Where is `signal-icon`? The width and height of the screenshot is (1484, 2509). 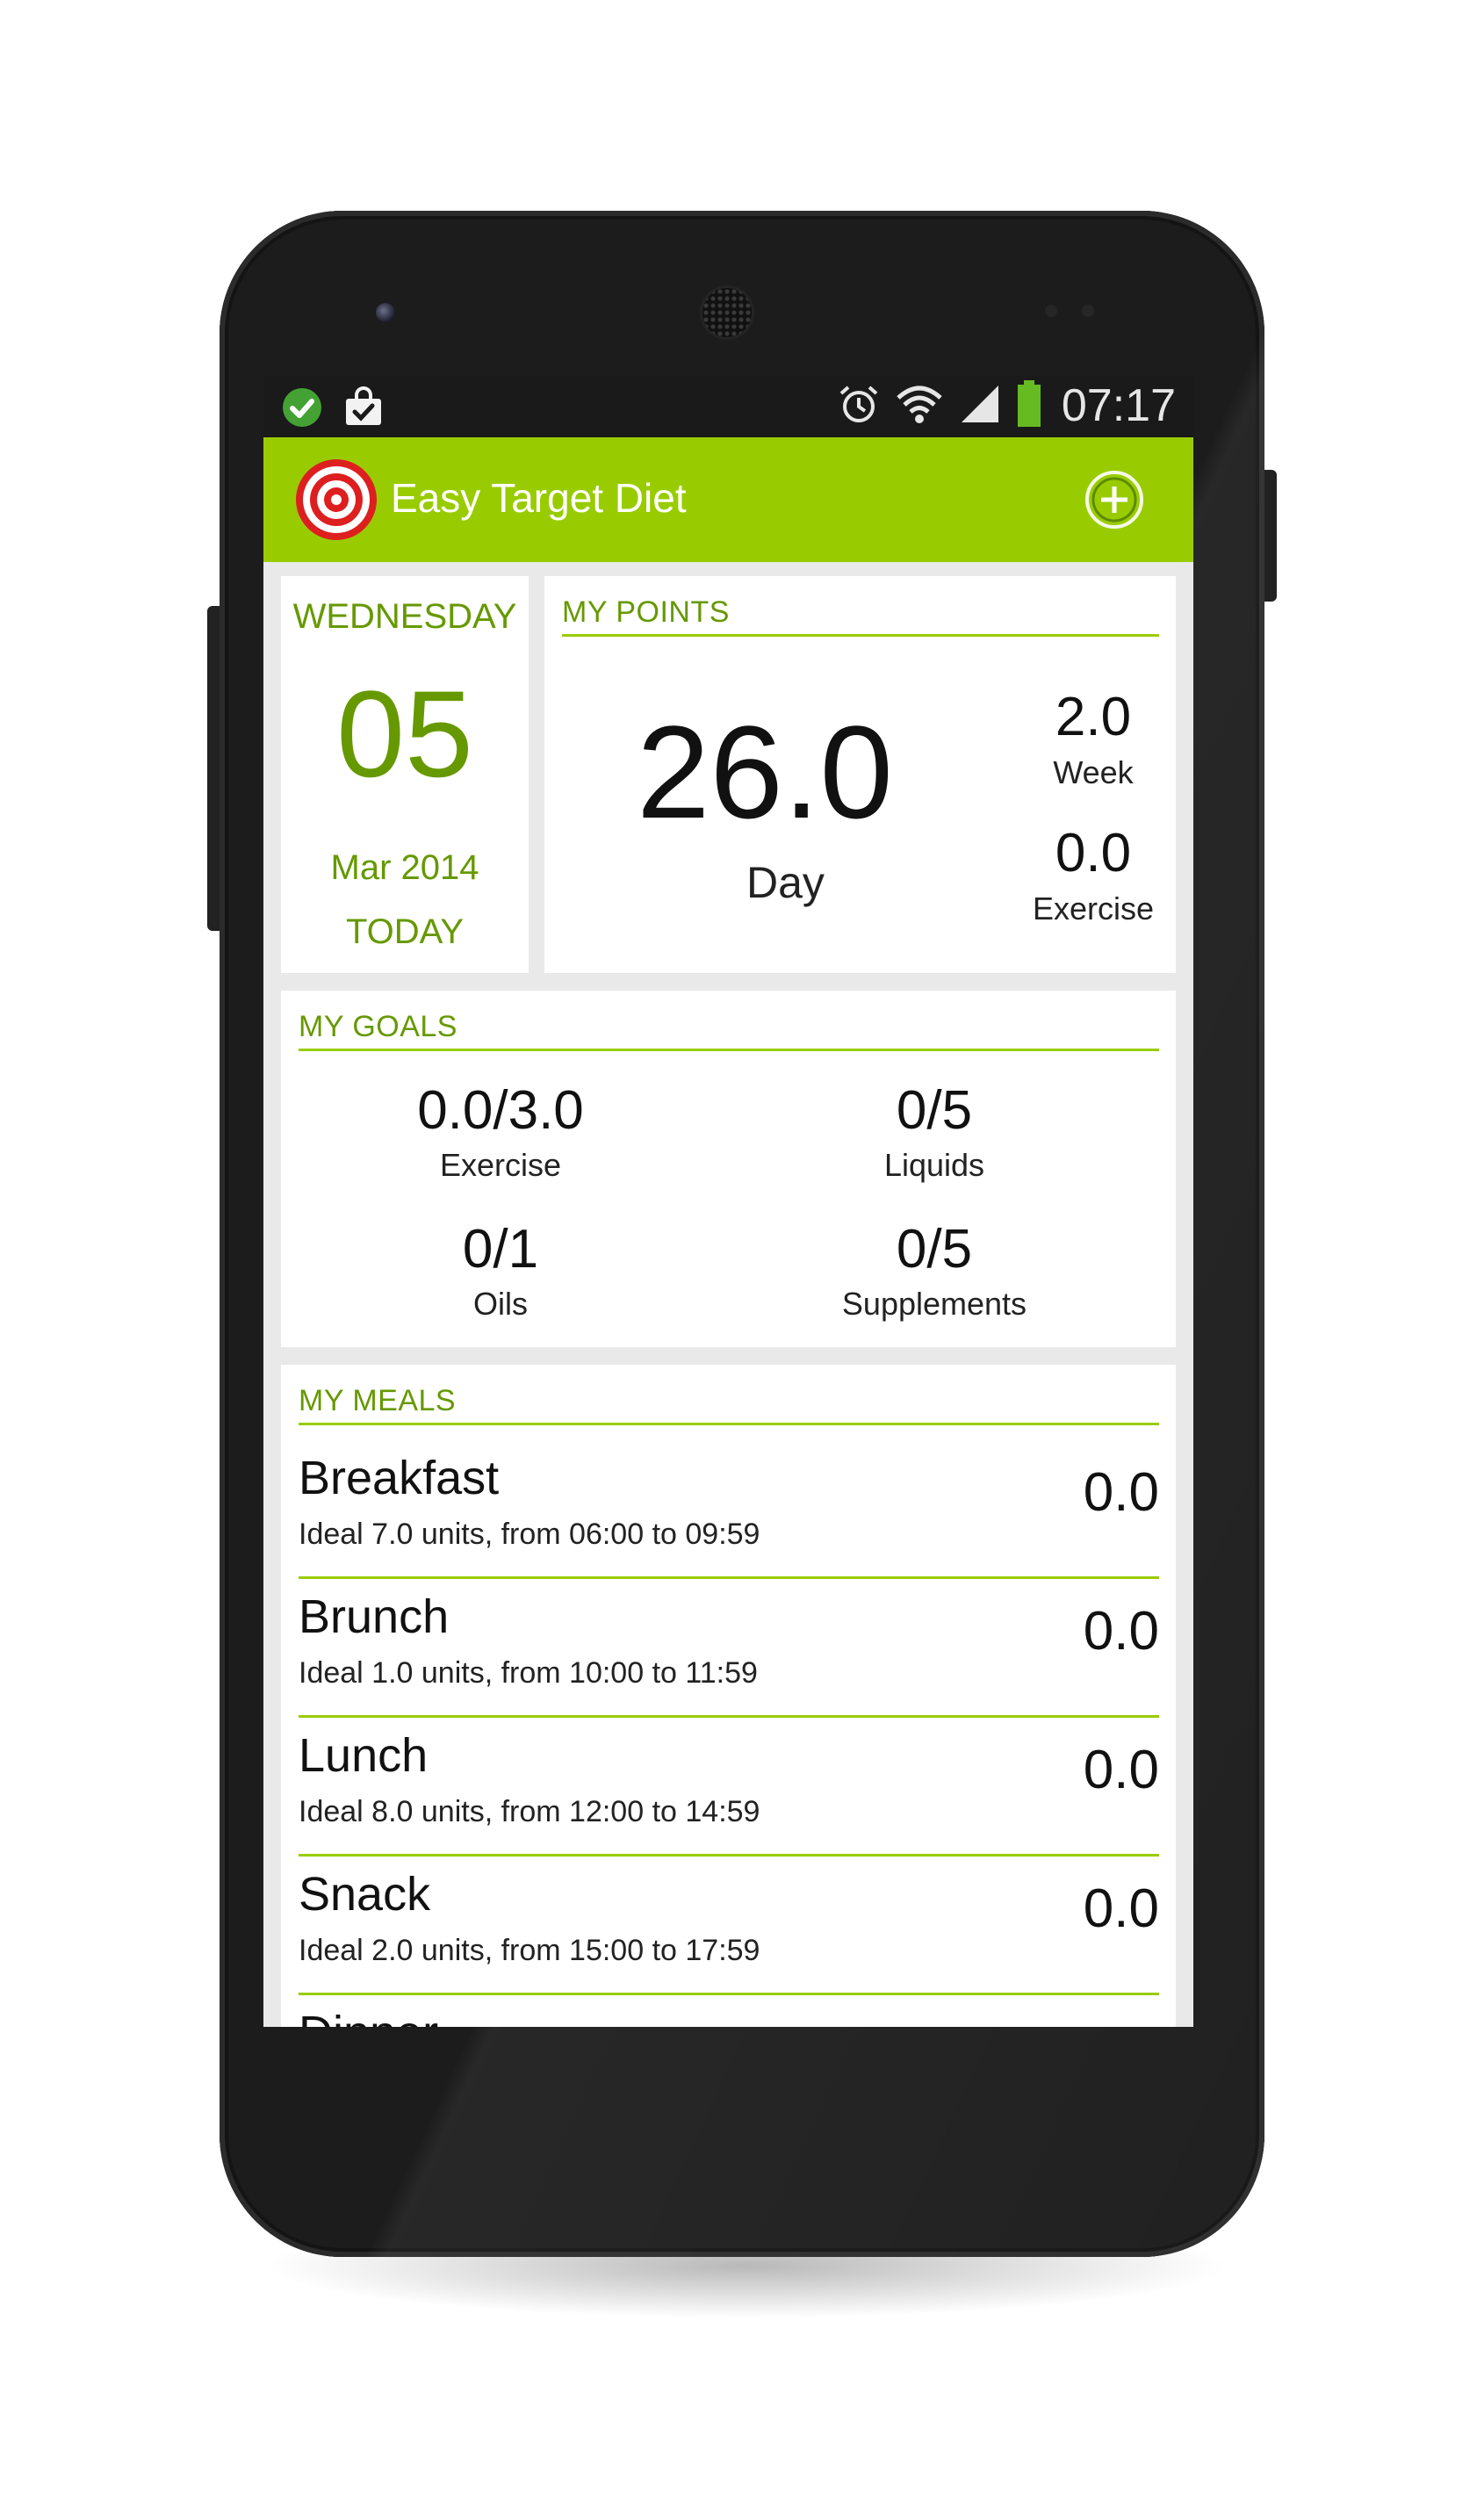 signal-icon is located at coordinates (980, 406).